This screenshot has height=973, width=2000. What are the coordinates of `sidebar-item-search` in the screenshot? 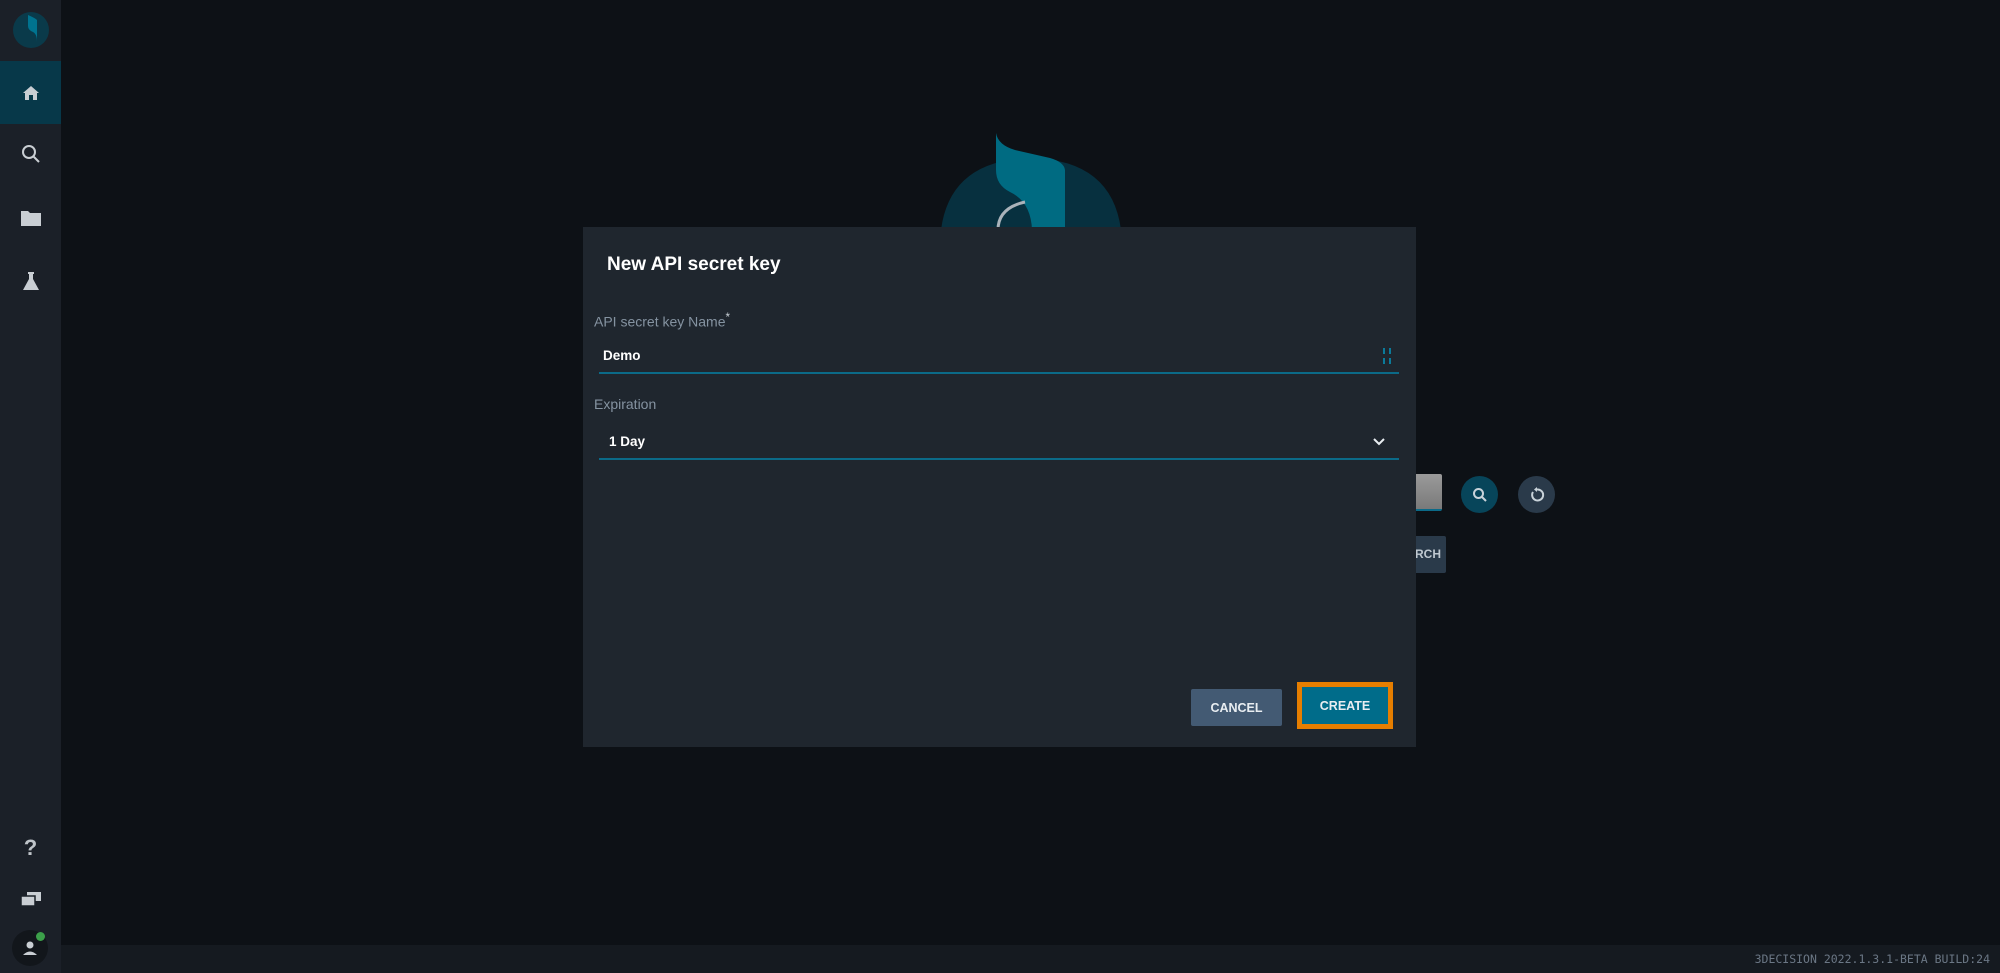 It's located at (30, 154).